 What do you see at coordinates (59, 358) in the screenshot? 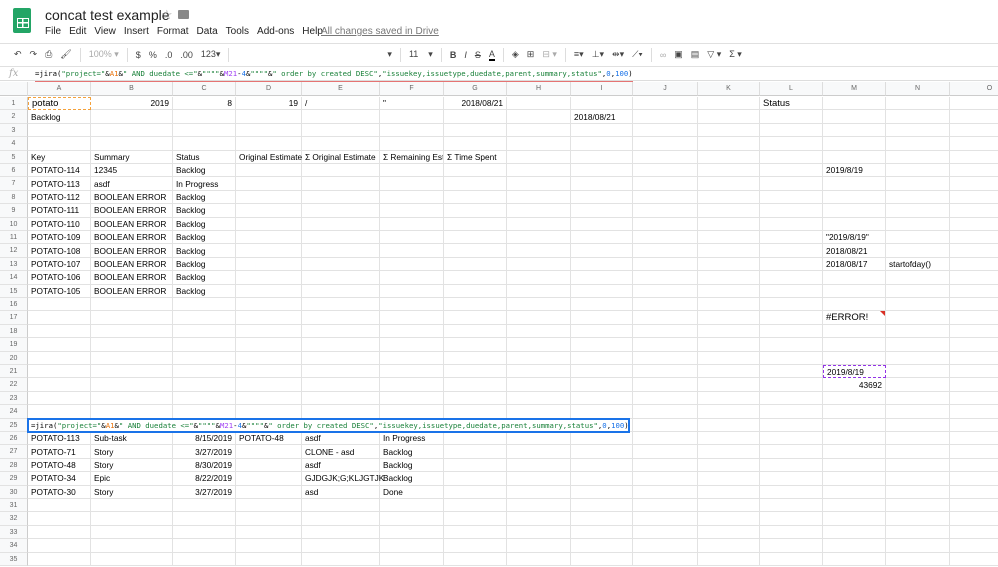
I see `cell-a20` at bounding box center [59, 358].